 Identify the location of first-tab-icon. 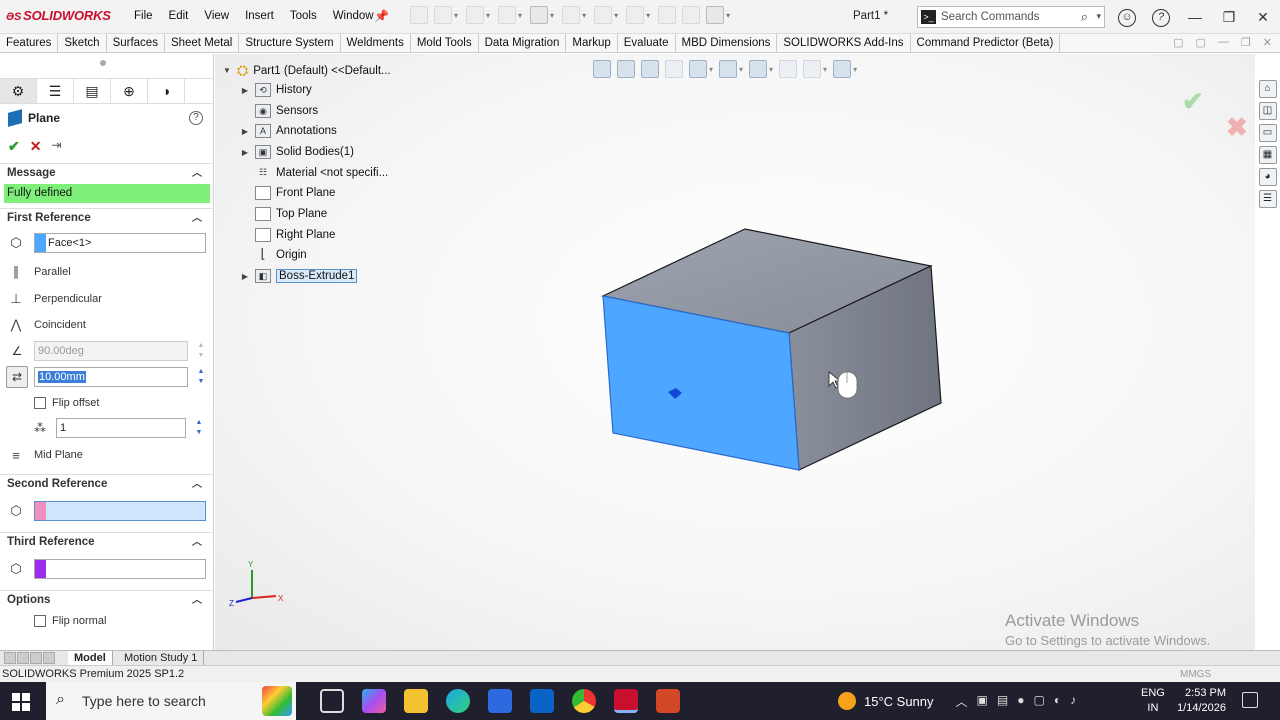
(10, 658).